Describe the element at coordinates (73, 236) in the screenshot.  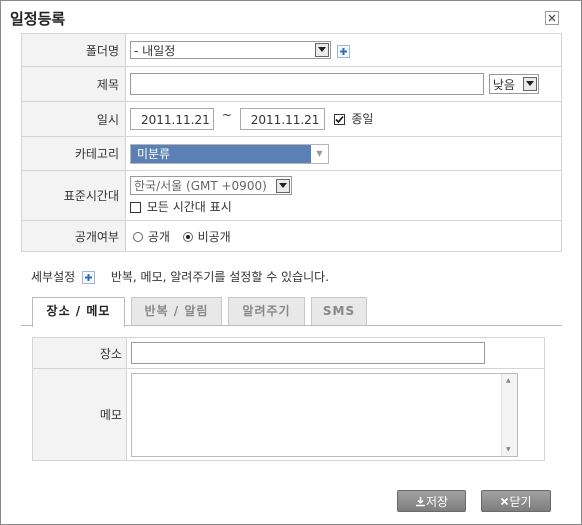
I see `visibility-label: 공개여부` at that location.